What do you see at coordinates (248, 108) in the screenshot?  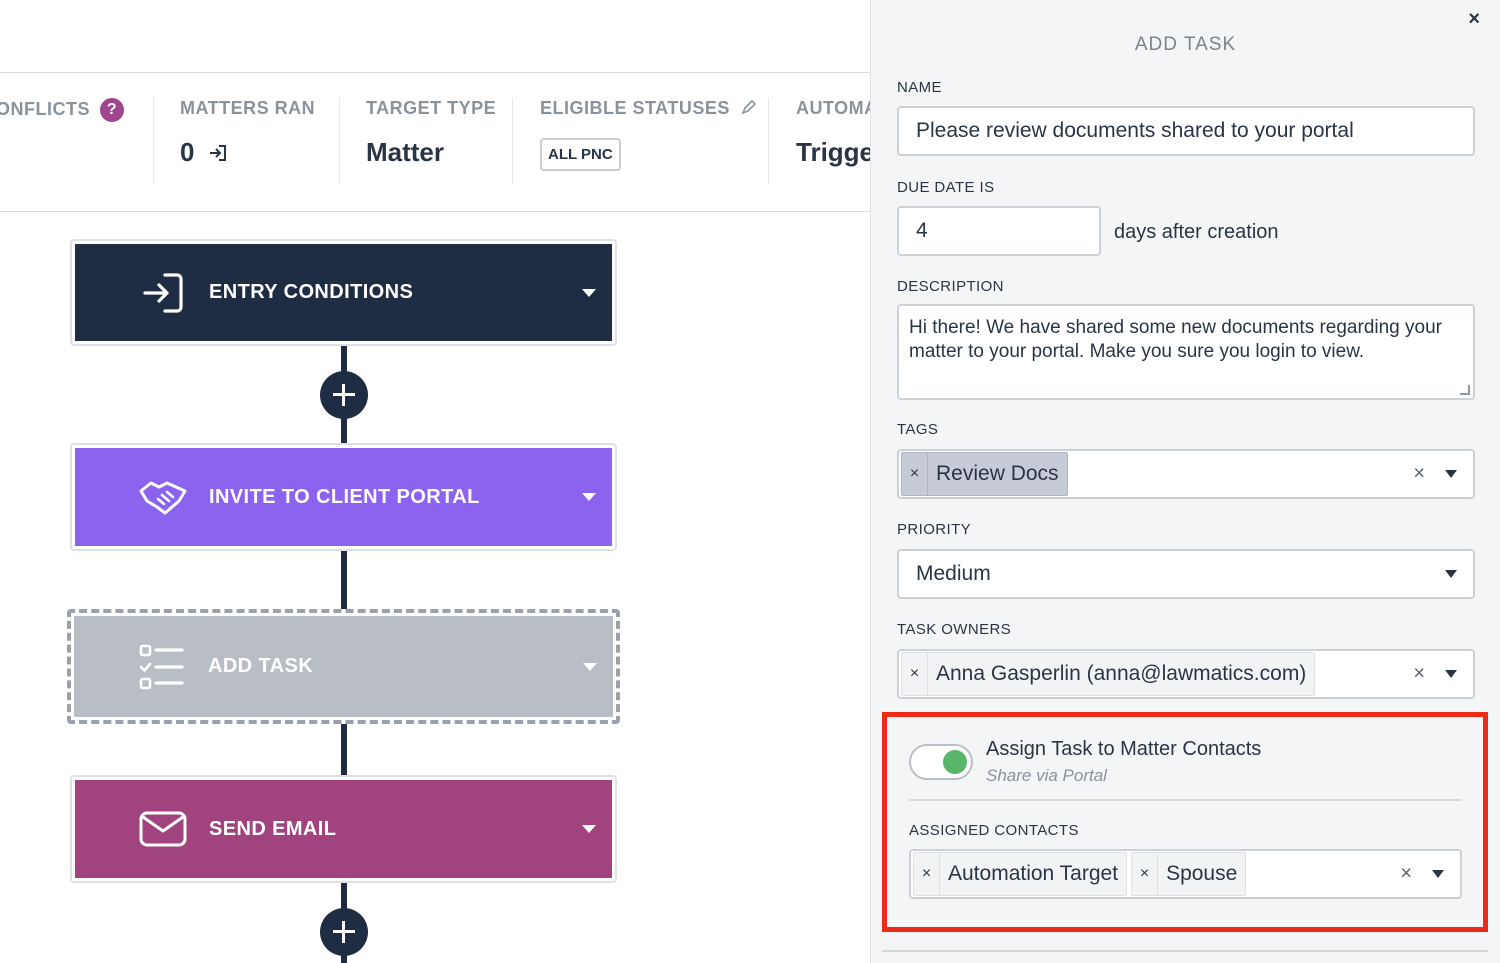 I see `stat-label: MATTERS RAN` at bounding box center [248, 108].